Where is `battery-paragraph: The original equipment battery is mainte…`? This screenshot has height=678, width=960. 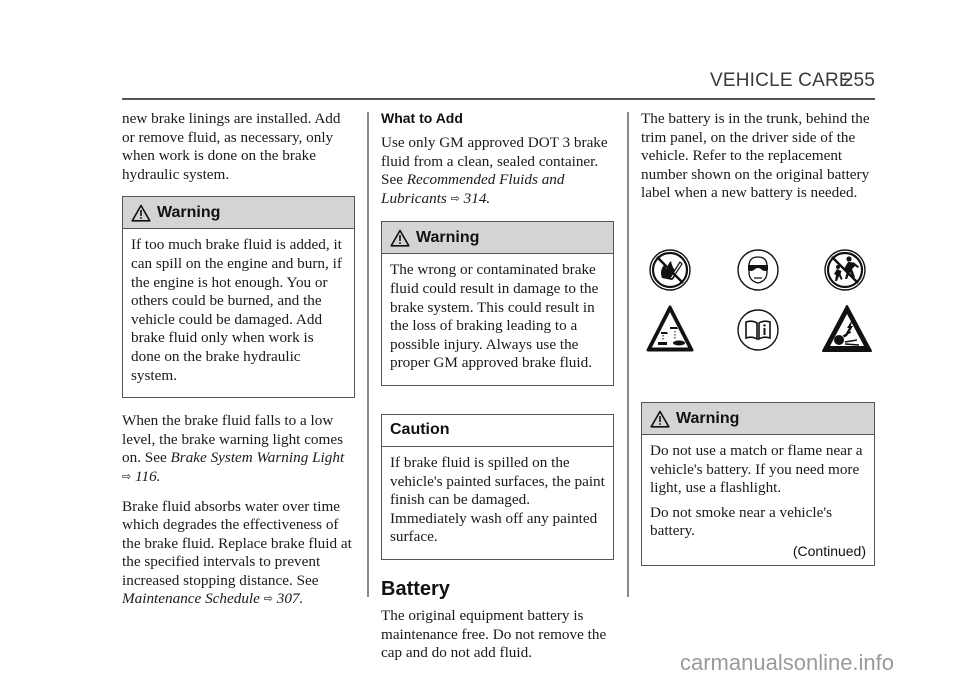
battery-paragraph: The original equipment battery is mainte… is located at coordinates (494, 634).